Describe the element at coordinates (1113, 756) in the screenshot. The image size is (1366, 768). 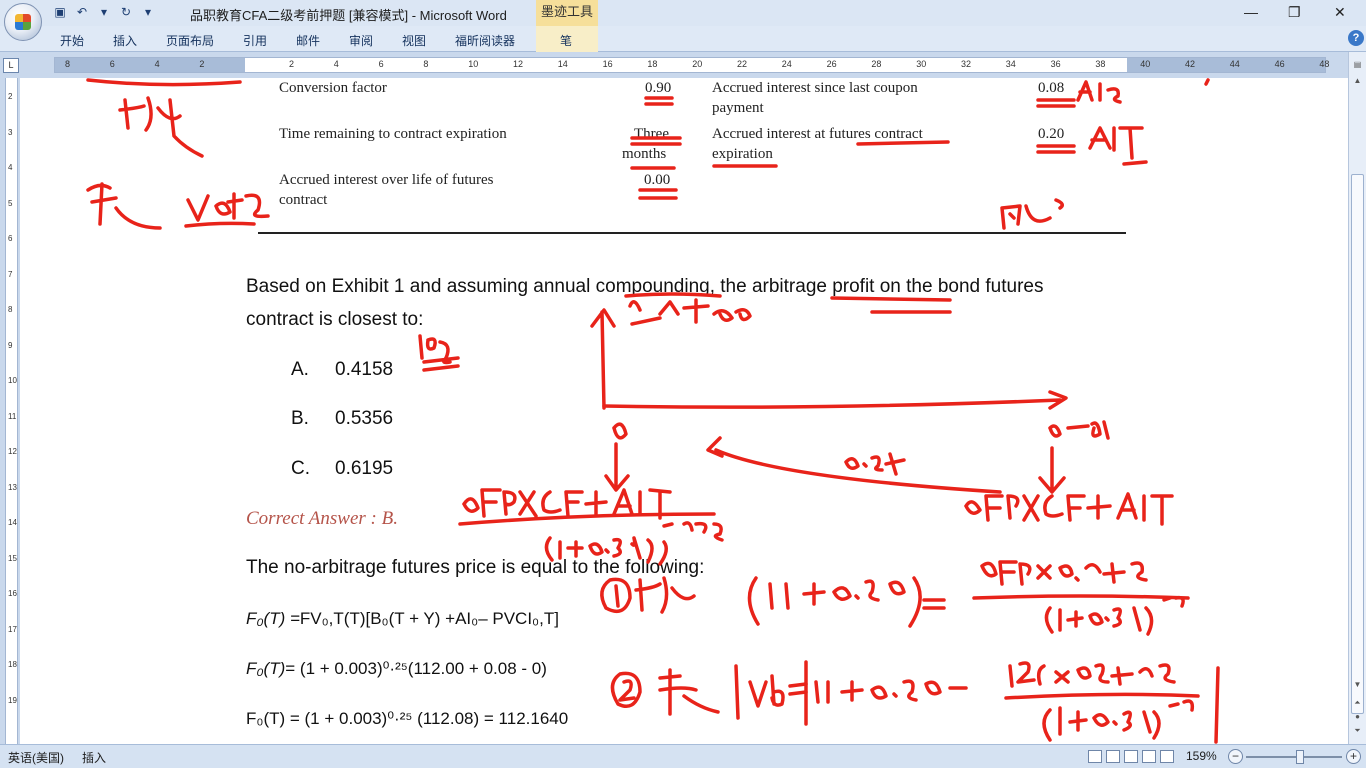
I see `full-screen-reading-icon` at that location.